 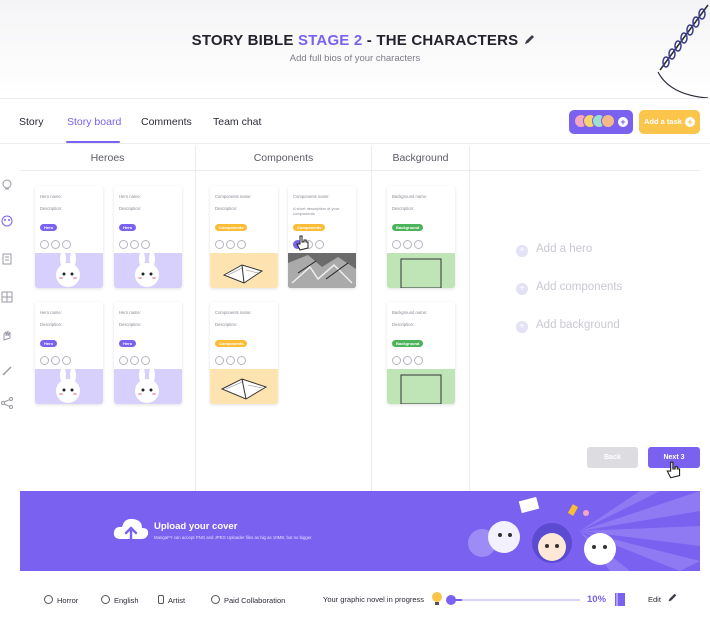 What do you see at coordinates (669, 122) in the screenshot?
I see `add-task-button: Add a task +` at bounding box center [669, 122].